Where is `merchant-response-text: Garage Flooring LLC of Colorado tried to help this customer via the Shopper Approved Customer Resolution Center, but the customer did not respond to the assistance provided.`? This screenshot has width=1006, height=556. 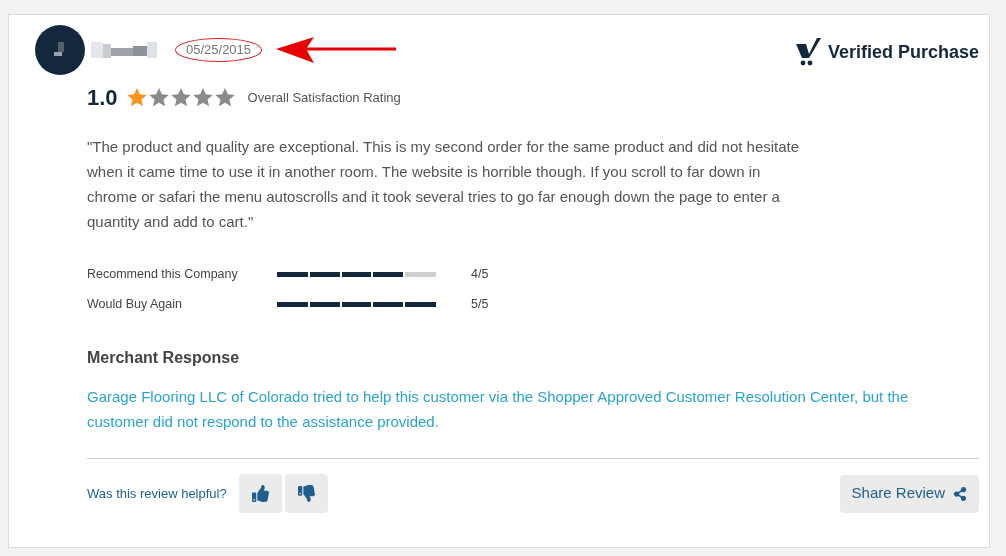
merchant-response-text: Garage Flooring LLC of Colorado tried to help this customer via the Shopper Approved Customer Resolution Center, but the customer did not respond to the assistance provided. is located at coordinates (498, 409).